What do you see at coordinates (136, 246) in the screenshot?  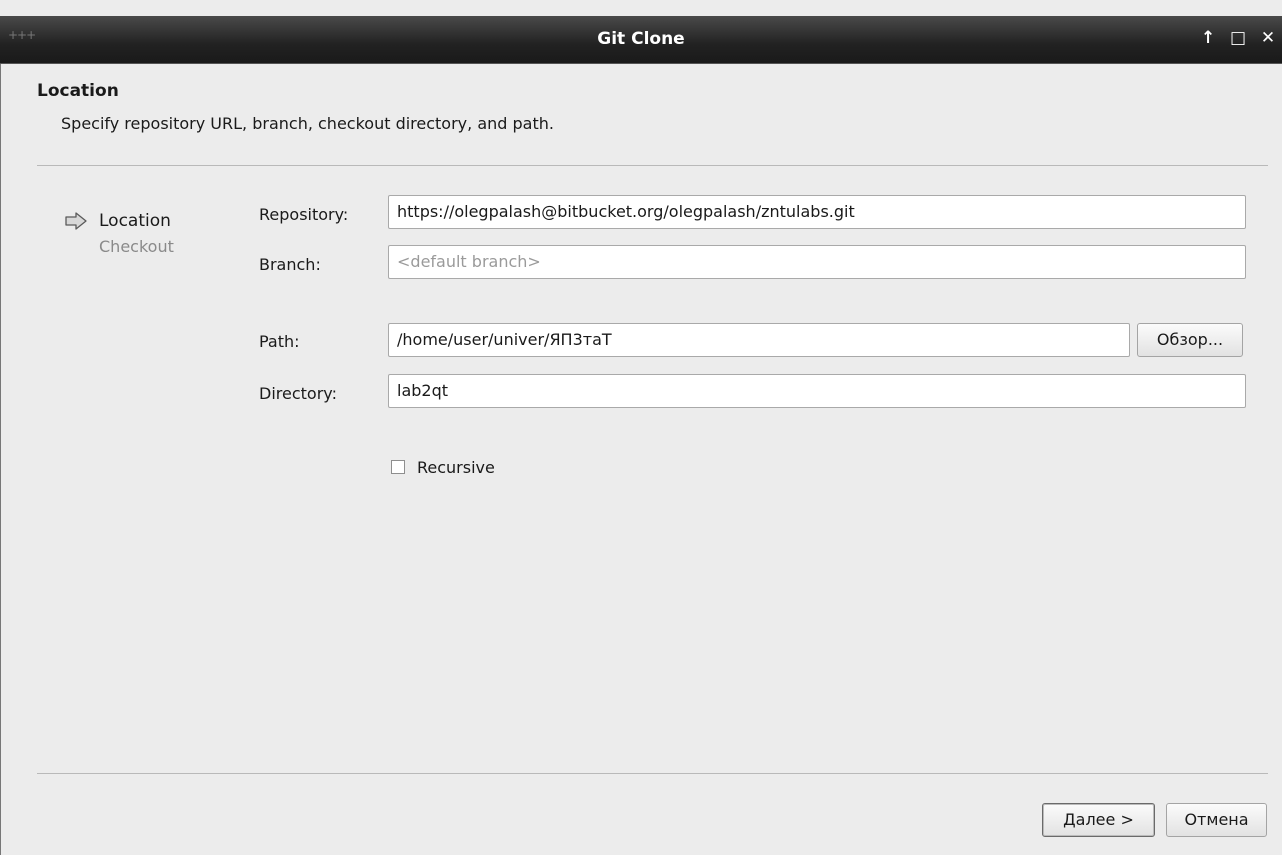 I see `step-checkout-label: Checkout` at bounding box center [136, 246].